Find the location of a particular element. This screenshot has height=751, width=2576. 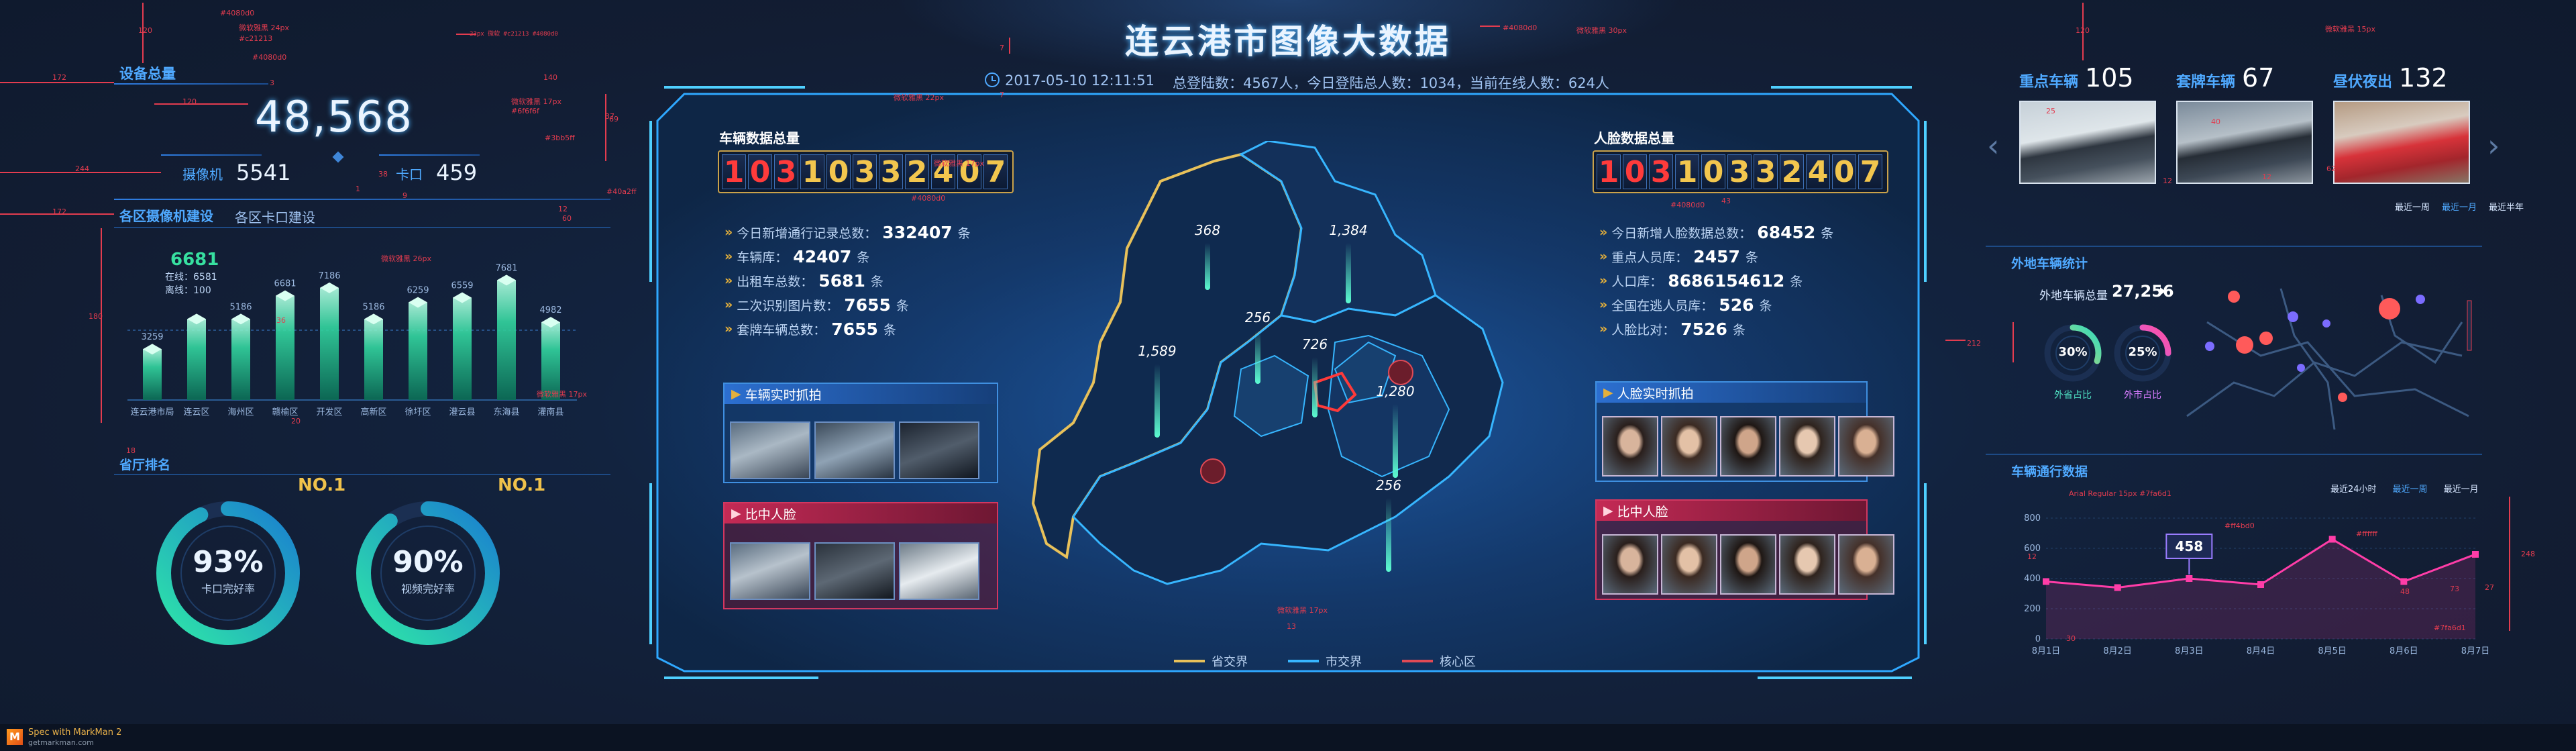

annotation-dimension: 25 is located at coordinates (2050, 111).